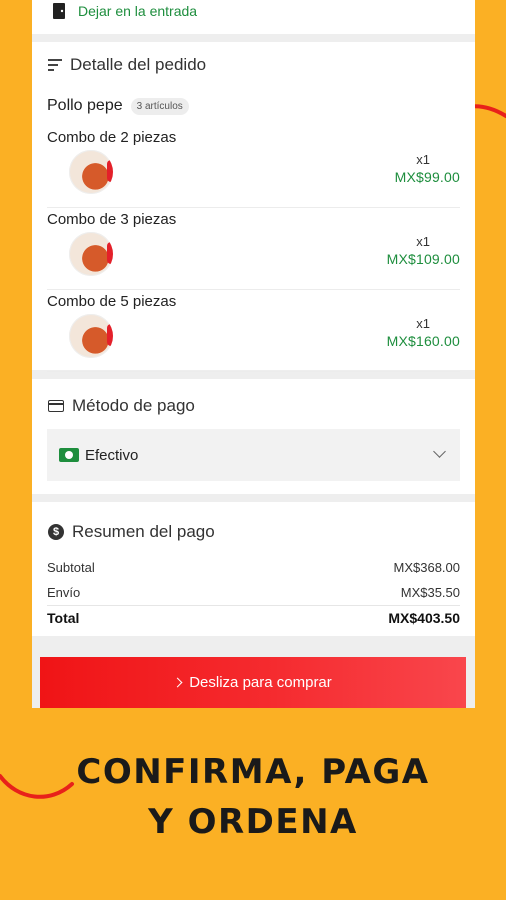 The height and width of the screenshot is (900, 506). Describe the element at coordinates (253, 455) in the screenshot. I see `payment-method-select: Efectivo` at that location.